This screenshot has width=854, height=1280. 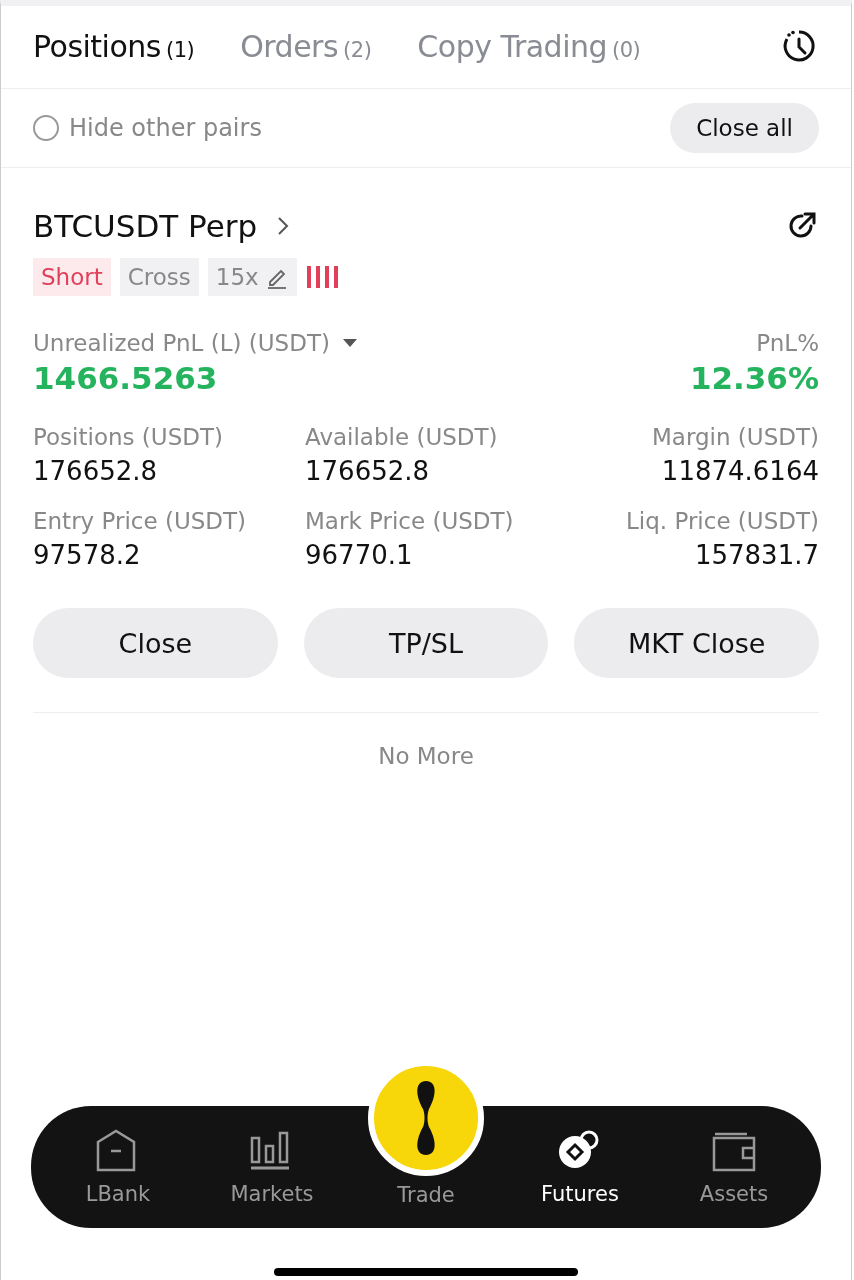 What do you see at coordinates (140, 521) in the screenshot?
I see `stat-label: Entry Price (USDT)` at bounding box center [140, 521].